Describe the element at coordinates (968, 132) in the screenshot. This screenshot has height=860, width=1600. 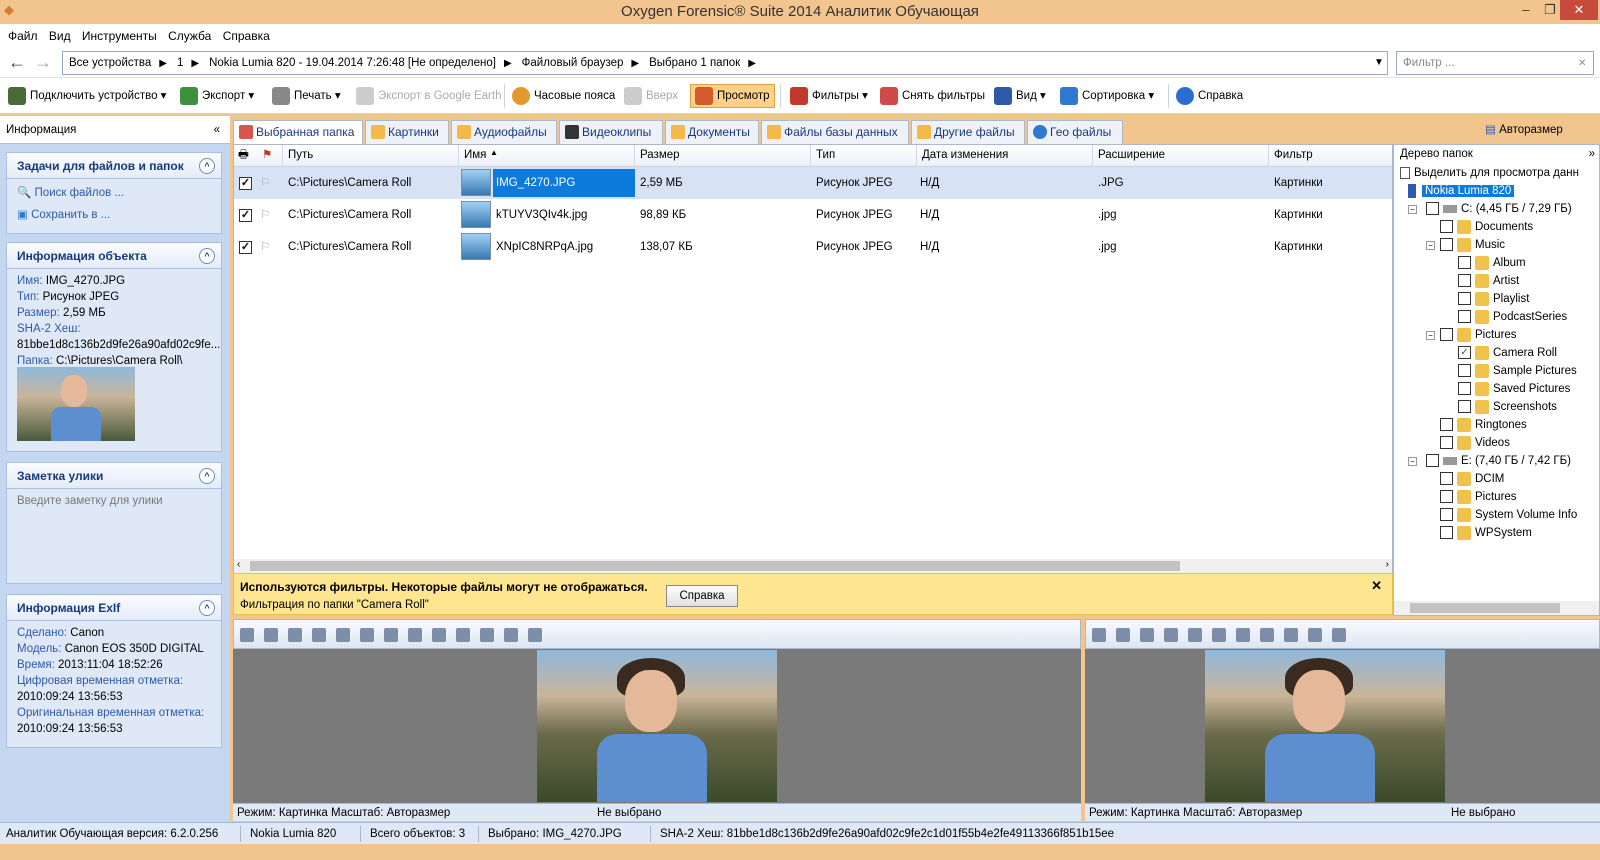
I see `tab-other-files: Другие файлы` at that location.